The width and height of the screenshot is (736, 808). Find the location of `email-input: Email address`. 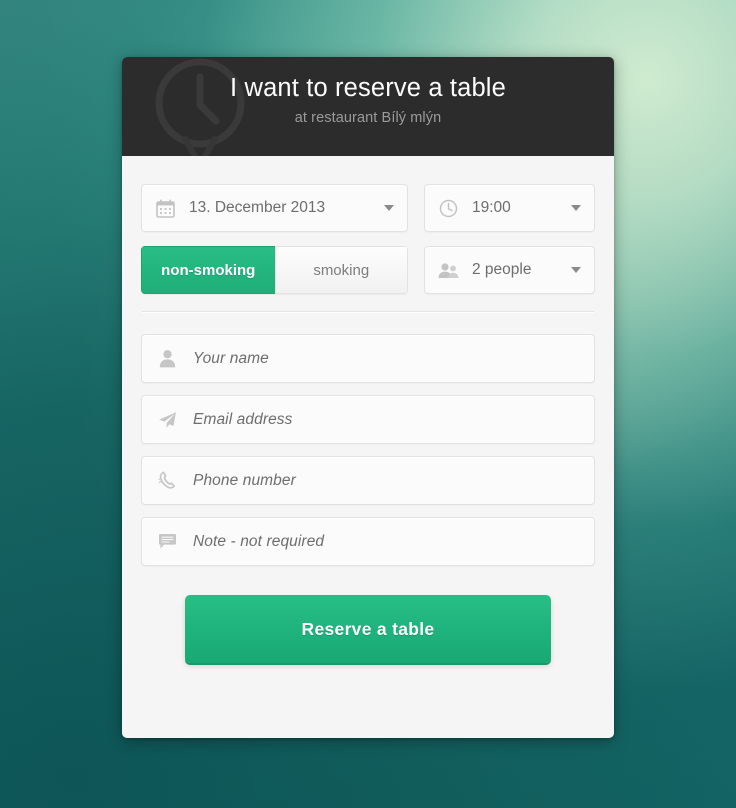

email-input: Email address is located at coordinates (368, 419).